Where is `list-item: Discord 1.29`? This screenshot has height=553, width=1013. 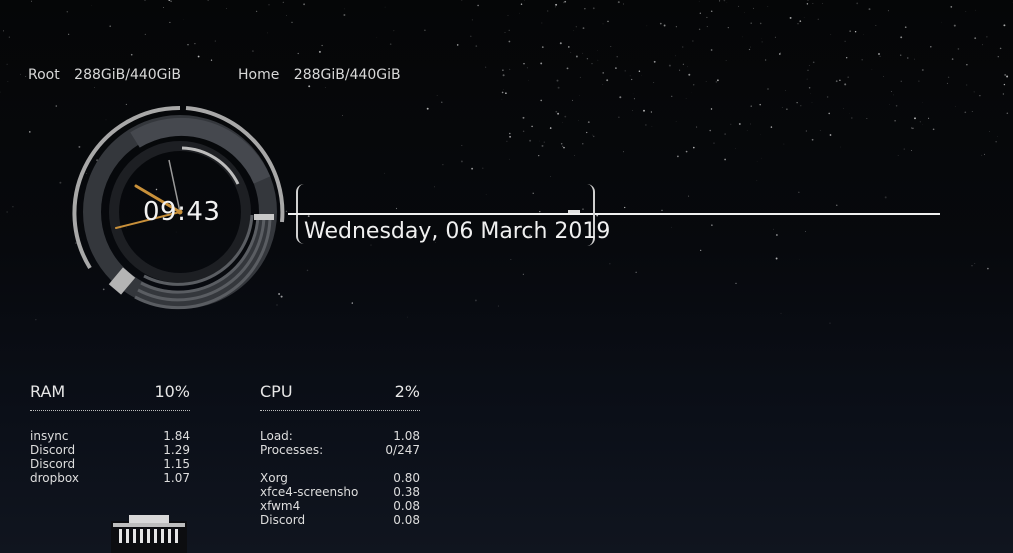
list-item: Discord 1.29 is located at coordinates (110, 450).